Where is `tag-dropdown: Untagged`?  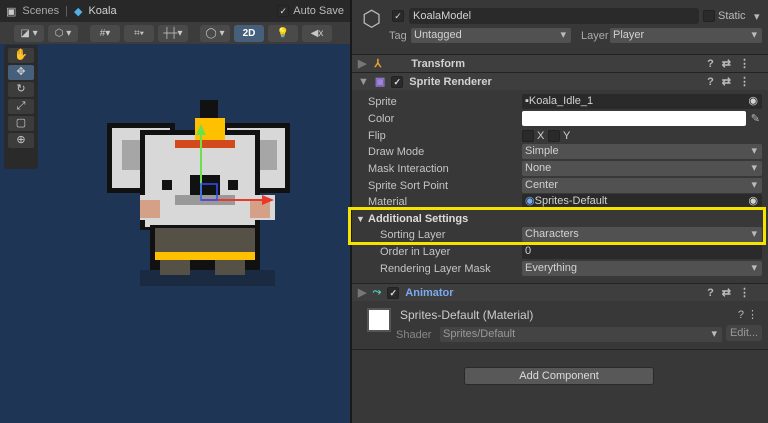
tag-dropdown: Untagged is located at coordinates (491, 35).